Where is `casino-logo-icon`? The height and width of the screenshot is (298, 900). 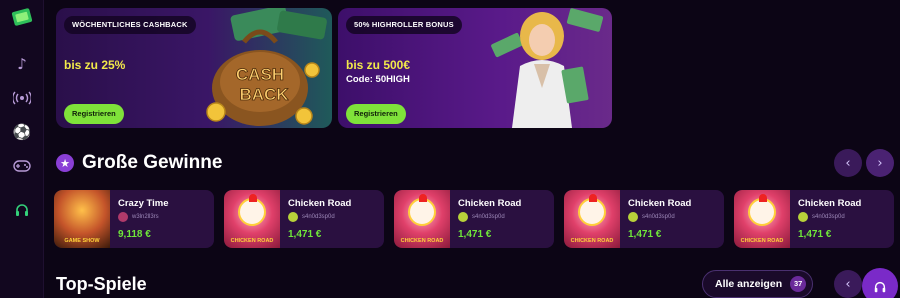
casino-logo-icon is located at coordinates (22, 17).